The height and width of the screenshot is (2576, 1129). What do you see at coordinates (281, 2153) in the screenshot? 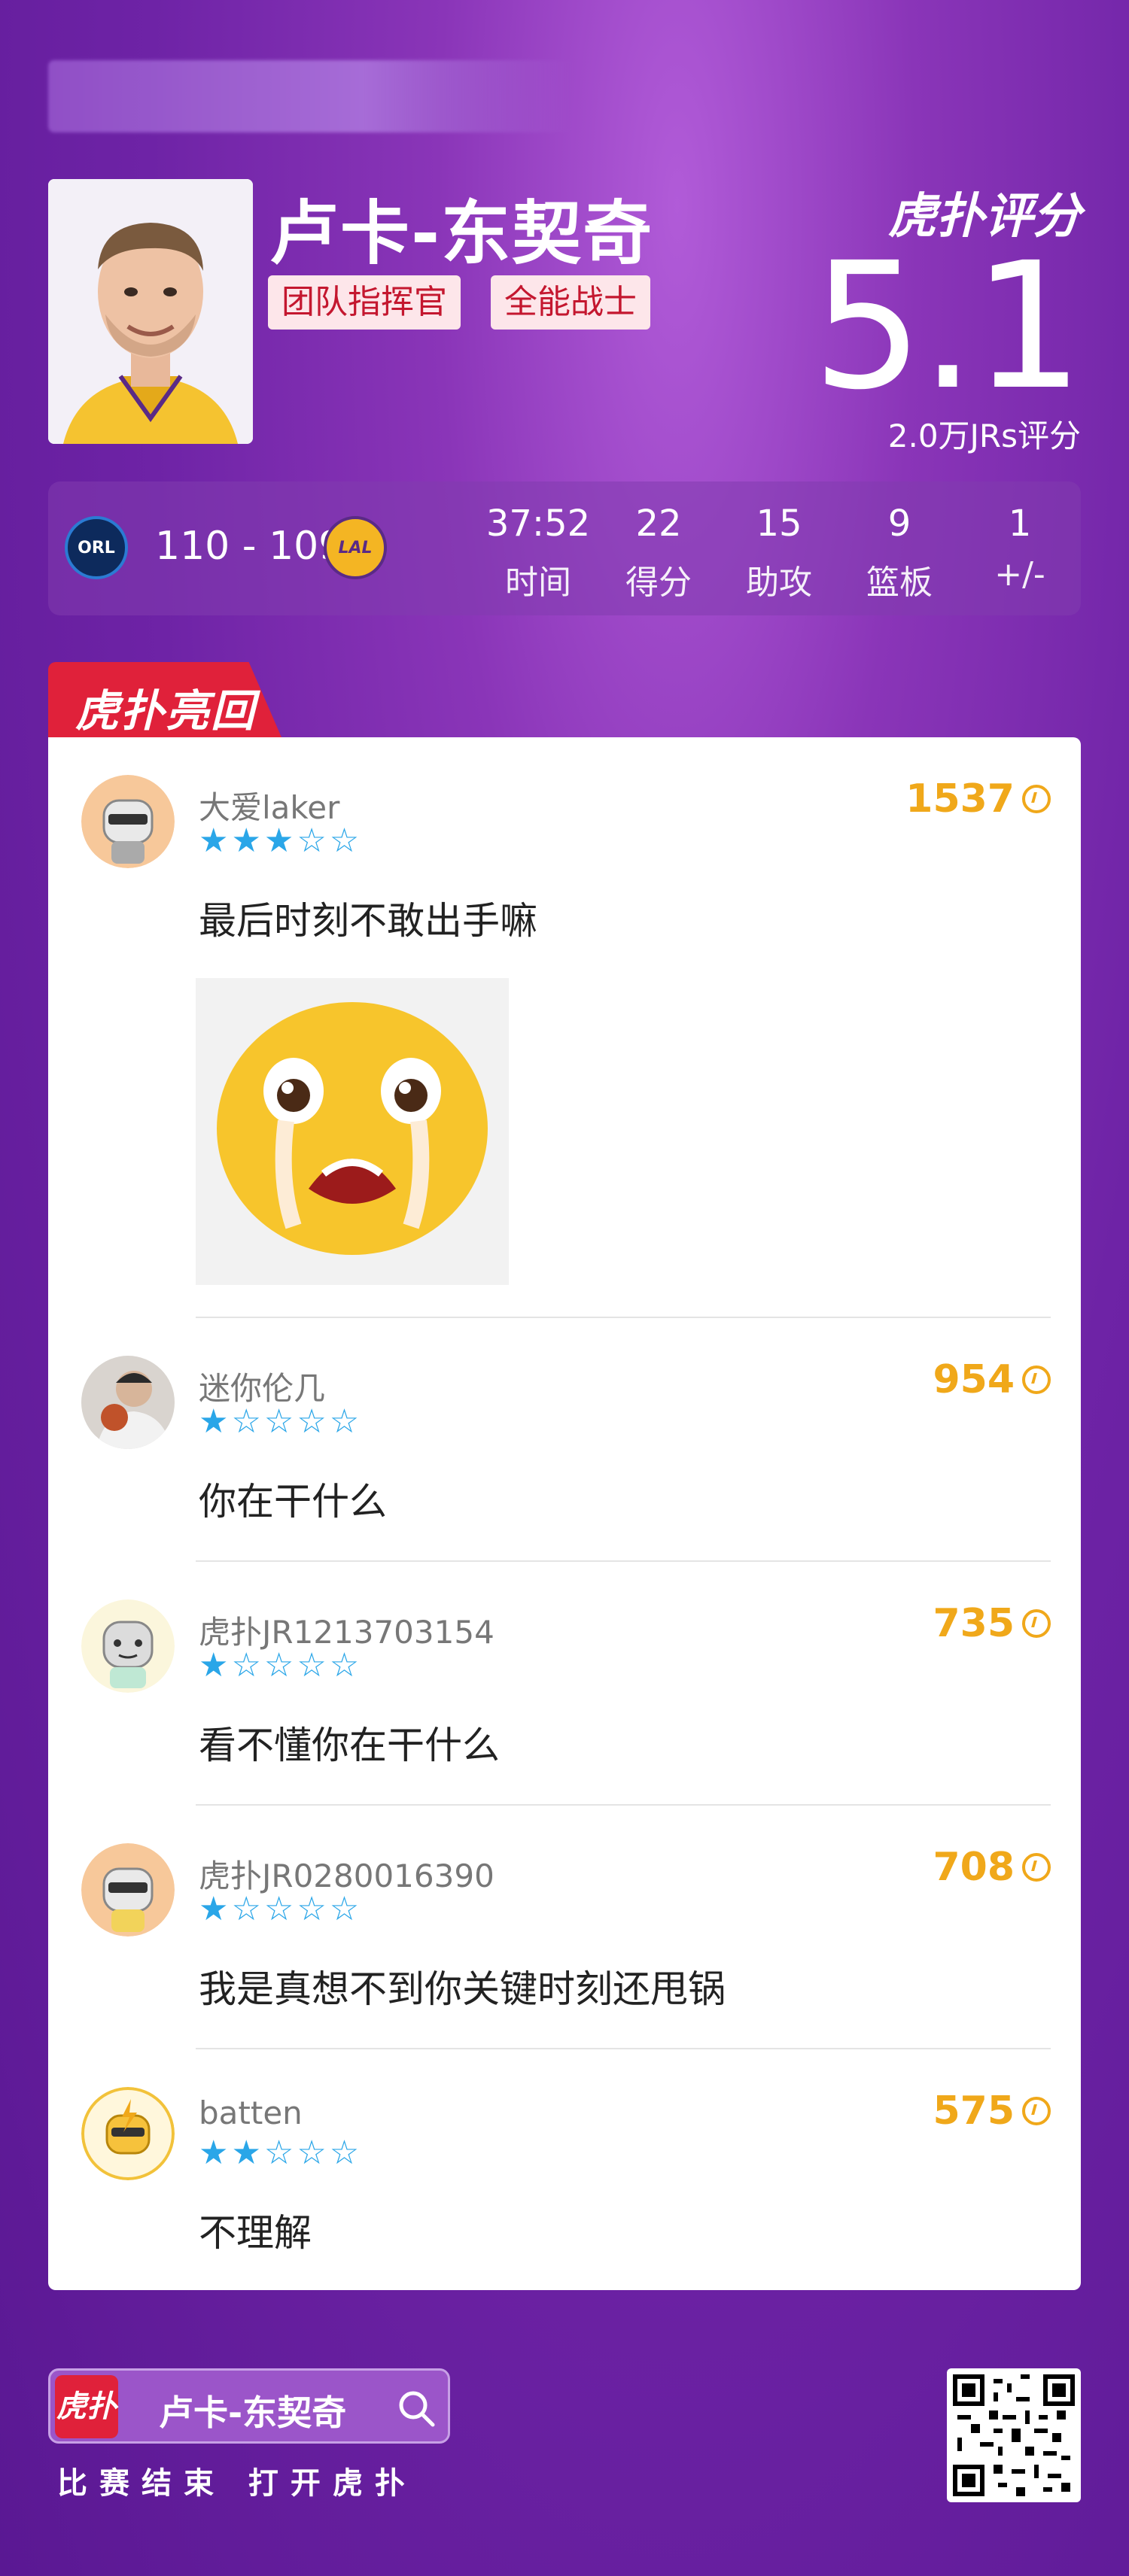
I see `comment-rating-stars: ★★☆☆☆` at bounding box center [281, 2153].